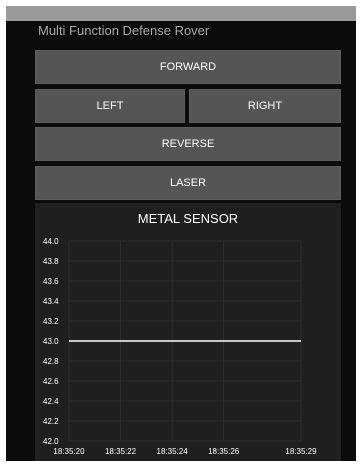 The height and width of the screenshot is (466, 360). What do you see at coordinates (110, 106) in the screenshot?
I see `left-button: LEFT` at bounding box center [110, 106].